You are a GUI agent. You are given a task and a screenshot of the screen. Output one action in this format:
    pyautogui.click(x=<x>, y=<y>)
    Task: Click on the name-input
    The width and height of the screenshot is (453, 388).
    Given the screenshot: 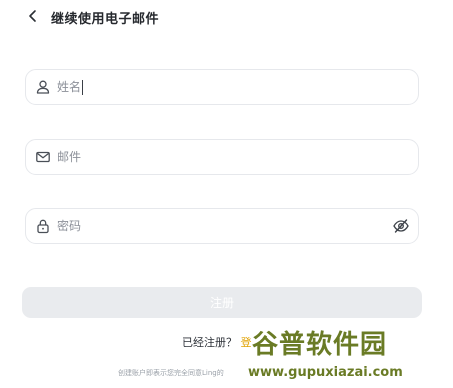 What is the action you would take?
    pyautogui.click(x=237, y=87)
    